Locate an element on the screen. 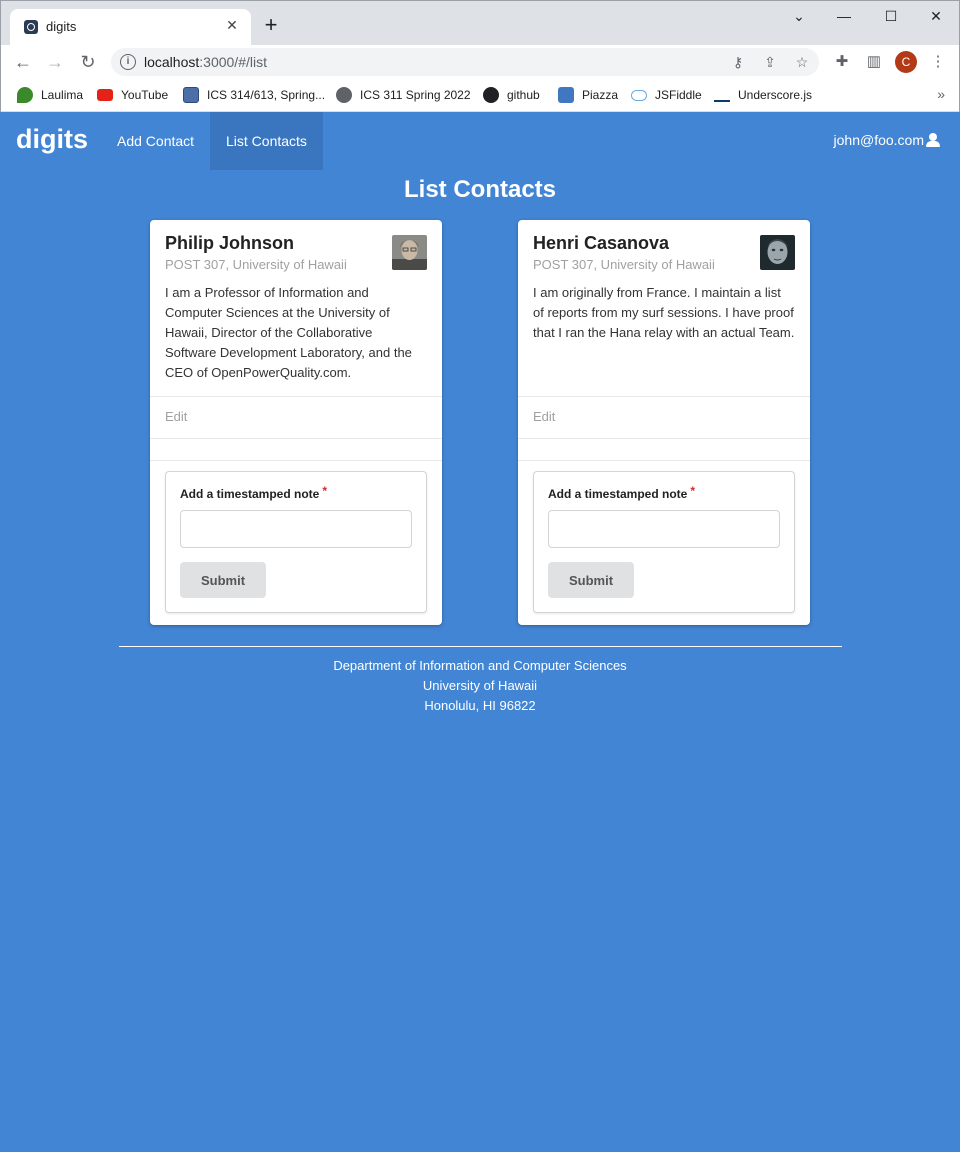 This screenshot has height=1152, width=960. address-bar: i localhost:3000/#/list ⚷ ⇪ ☆ is located at coordinates (465, 62).